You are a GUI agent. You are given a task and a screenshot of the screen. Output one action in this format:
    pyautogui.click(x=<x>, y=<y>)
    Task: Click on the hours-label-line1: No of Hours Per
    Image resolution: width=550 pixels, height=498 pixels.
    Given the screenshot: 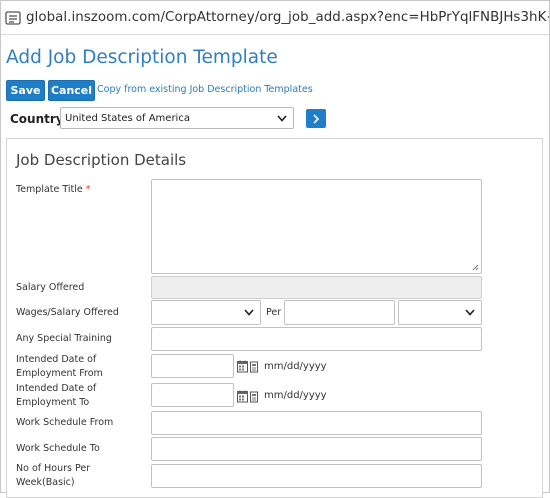 What is the action you would take?
    pyautogui.click(x=53, y=468)
    